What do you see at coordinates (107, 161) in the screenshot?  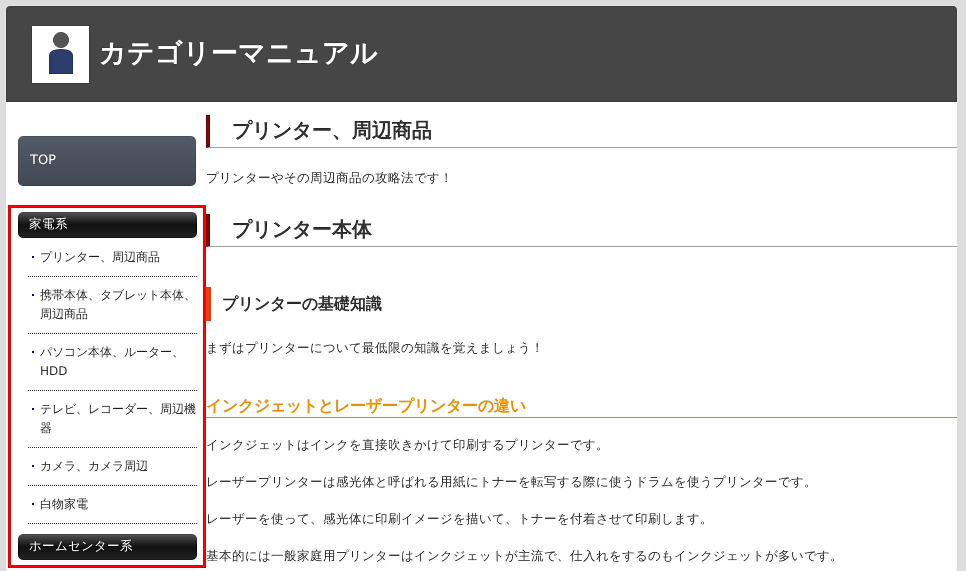 I see `top-nav-button: TOP` at bounding box center [107, 161].